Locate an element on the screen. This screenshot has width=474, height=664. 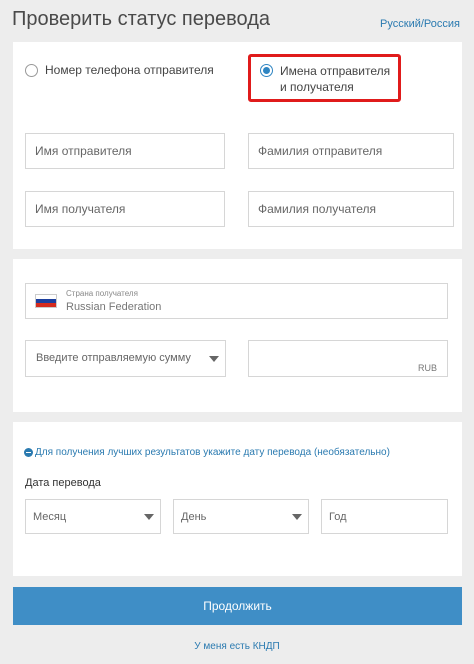
month-select: Месяц is located at coordinates (93, 516).